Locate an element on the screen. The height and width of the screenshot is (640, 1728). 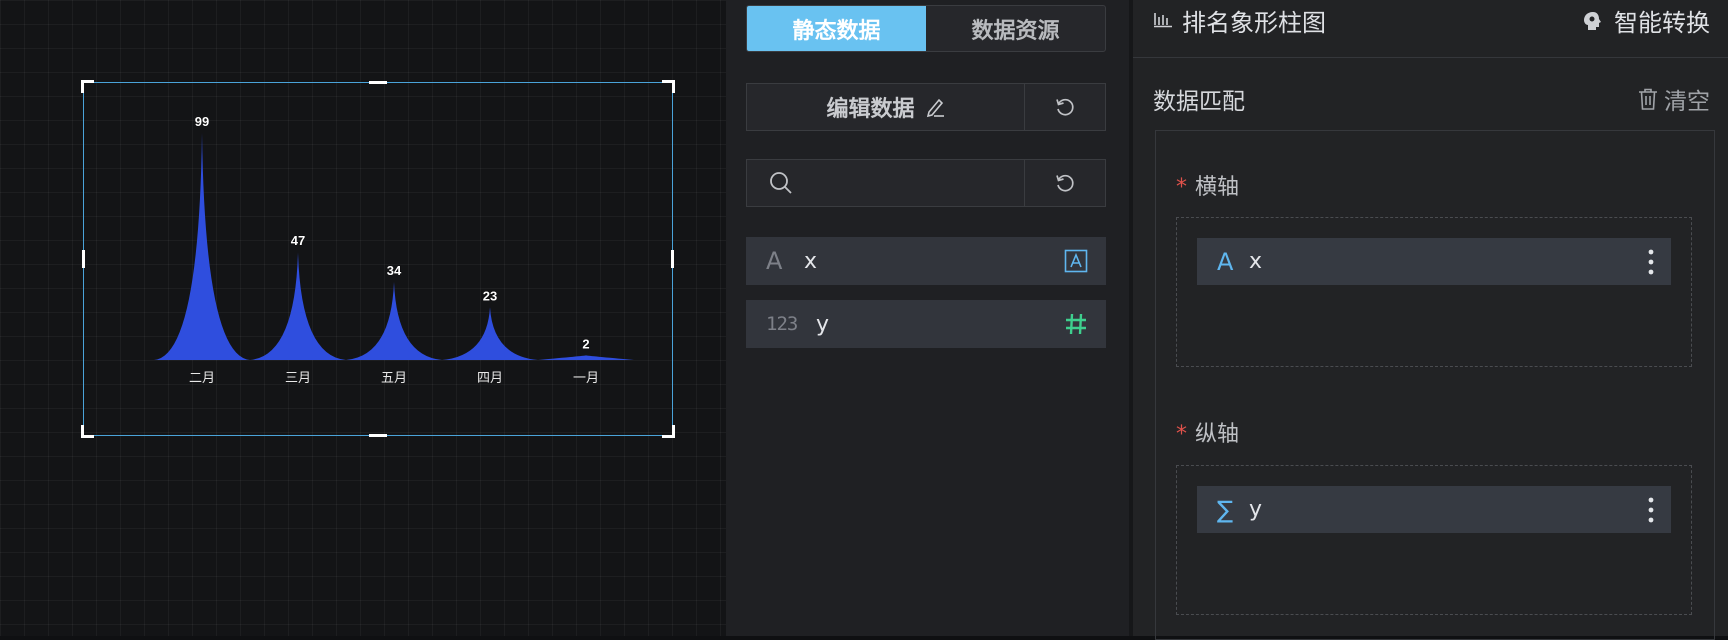
search-icon is located at coordinates (781, 183).